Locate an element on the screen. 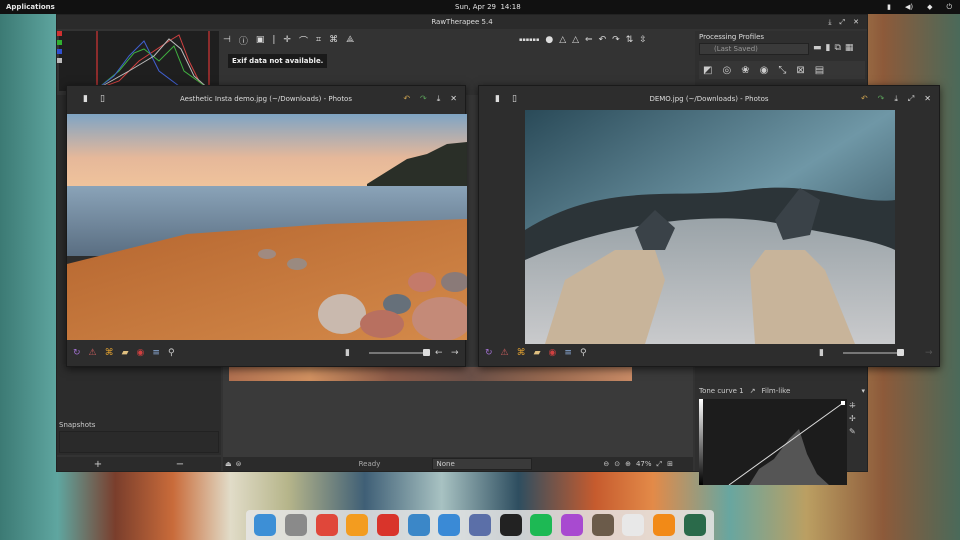  save-profile-icon: ▮ is located at coordinates (828, 48).